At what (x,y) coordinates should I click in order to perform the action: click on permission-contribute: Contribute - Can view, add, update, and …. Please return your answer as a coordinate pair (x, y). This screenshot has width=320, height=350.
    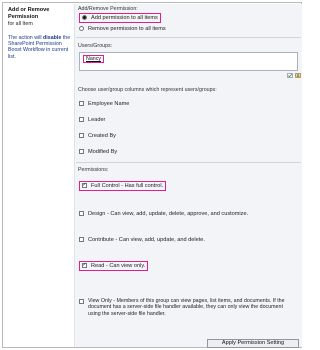
    Looking at the image, I should click on (142, 239).